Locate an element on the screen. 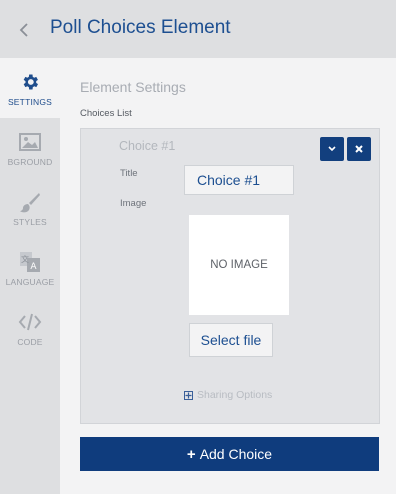  sidebar-item-code: CODE is located at coordinates (30, 328).